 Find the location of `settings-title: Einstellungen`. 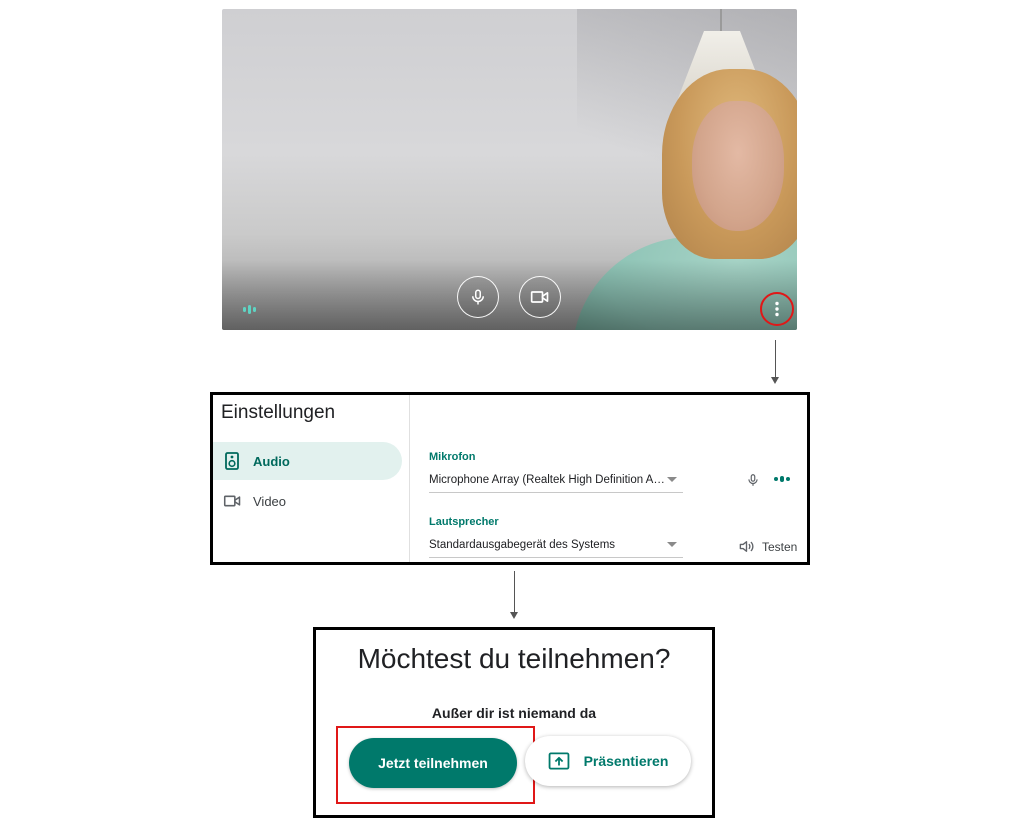

settings-title: Einstellungen is located at coordinates (278, 412).